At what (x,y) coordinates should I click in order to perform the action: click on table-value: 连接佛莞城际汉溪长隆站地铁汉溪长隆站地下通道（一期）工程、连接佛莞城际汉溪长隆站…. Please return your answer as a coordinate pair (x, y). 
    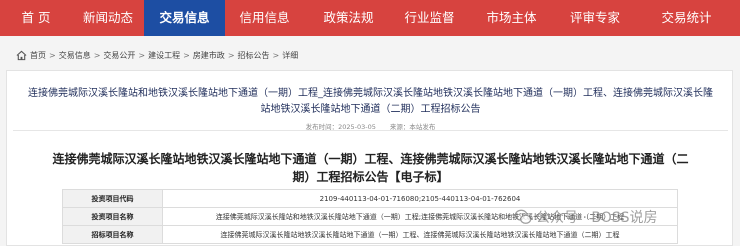
    Looking at the image, I should click on (420, 234).